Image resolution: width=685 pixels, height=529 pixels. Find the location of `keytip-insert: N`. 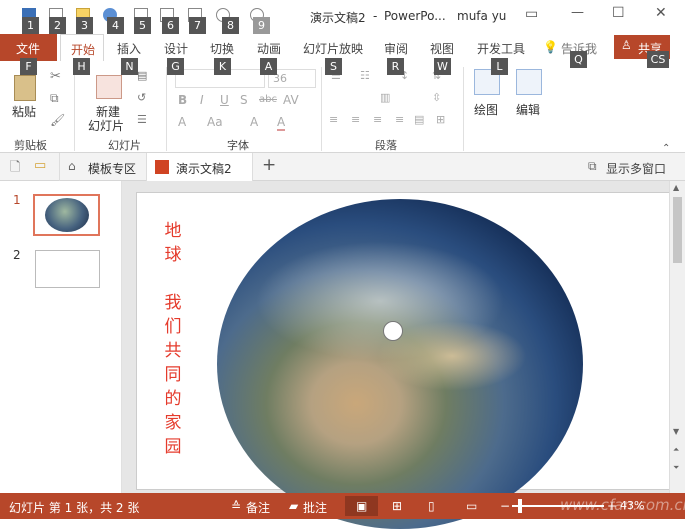

keytip-insert: N is located at coordinates (129, 66).